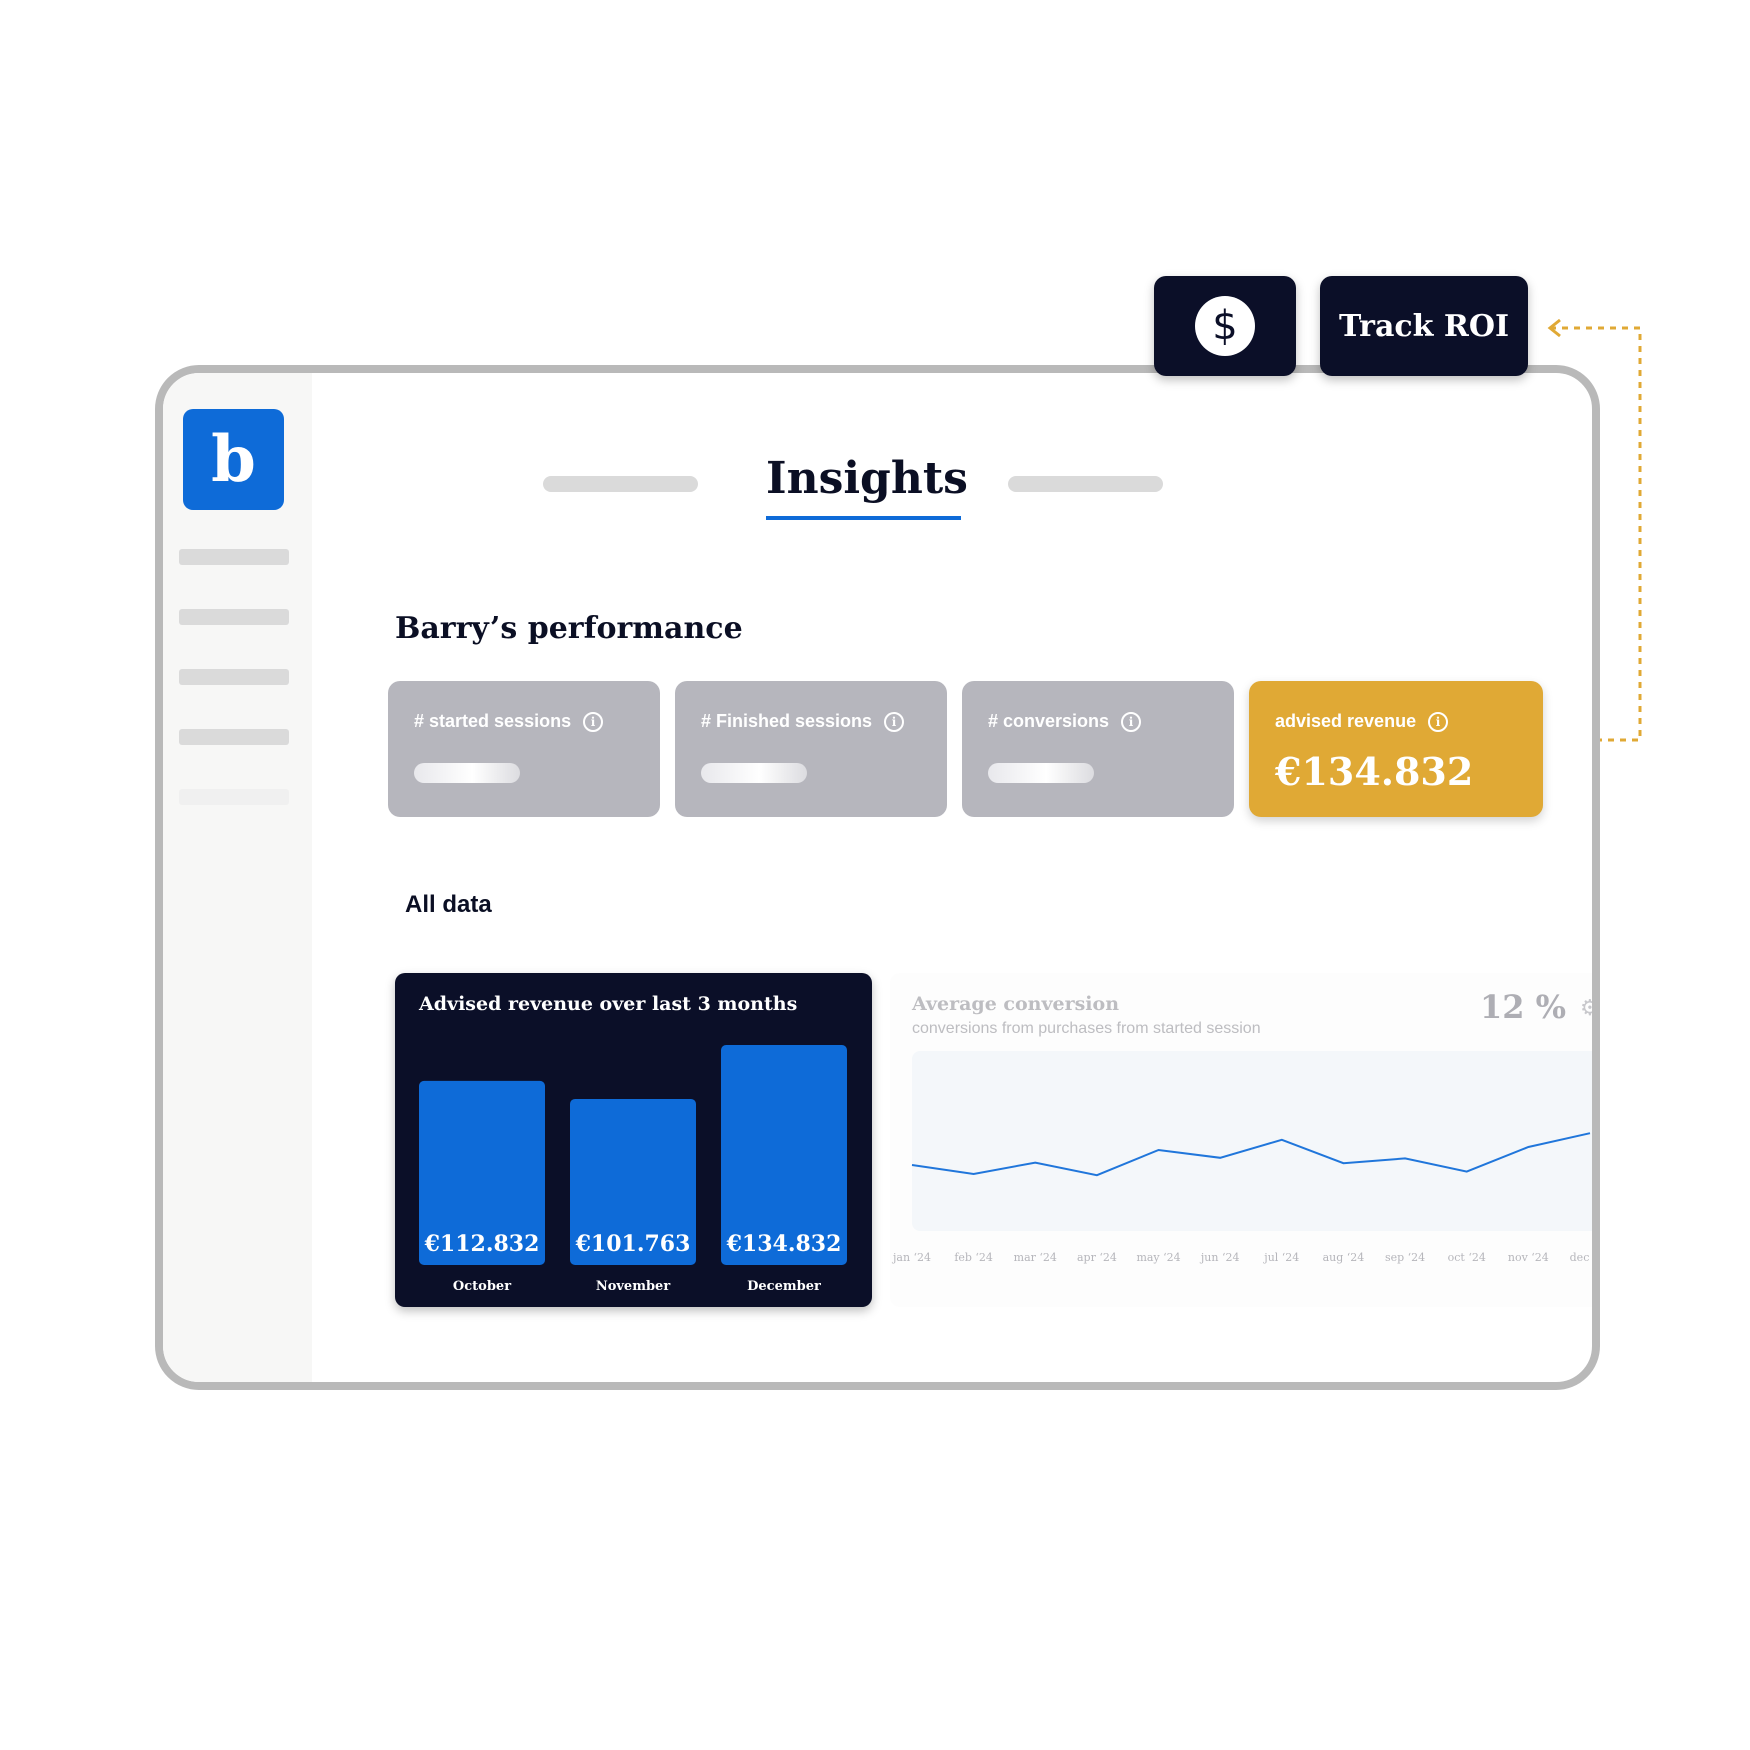  Describe the element at coordinates (863, 518) in the screenshot. I see `tab-active-underline` at that location.